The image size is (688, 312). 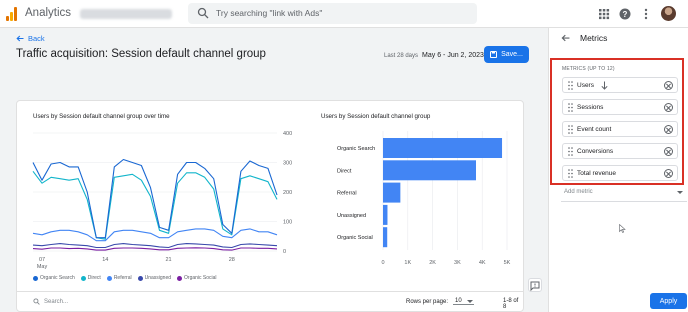 What do you see at coordinates (155, 198) in the screenshot?
I see `series-line-organic-search` at bounding box center [155, 198].